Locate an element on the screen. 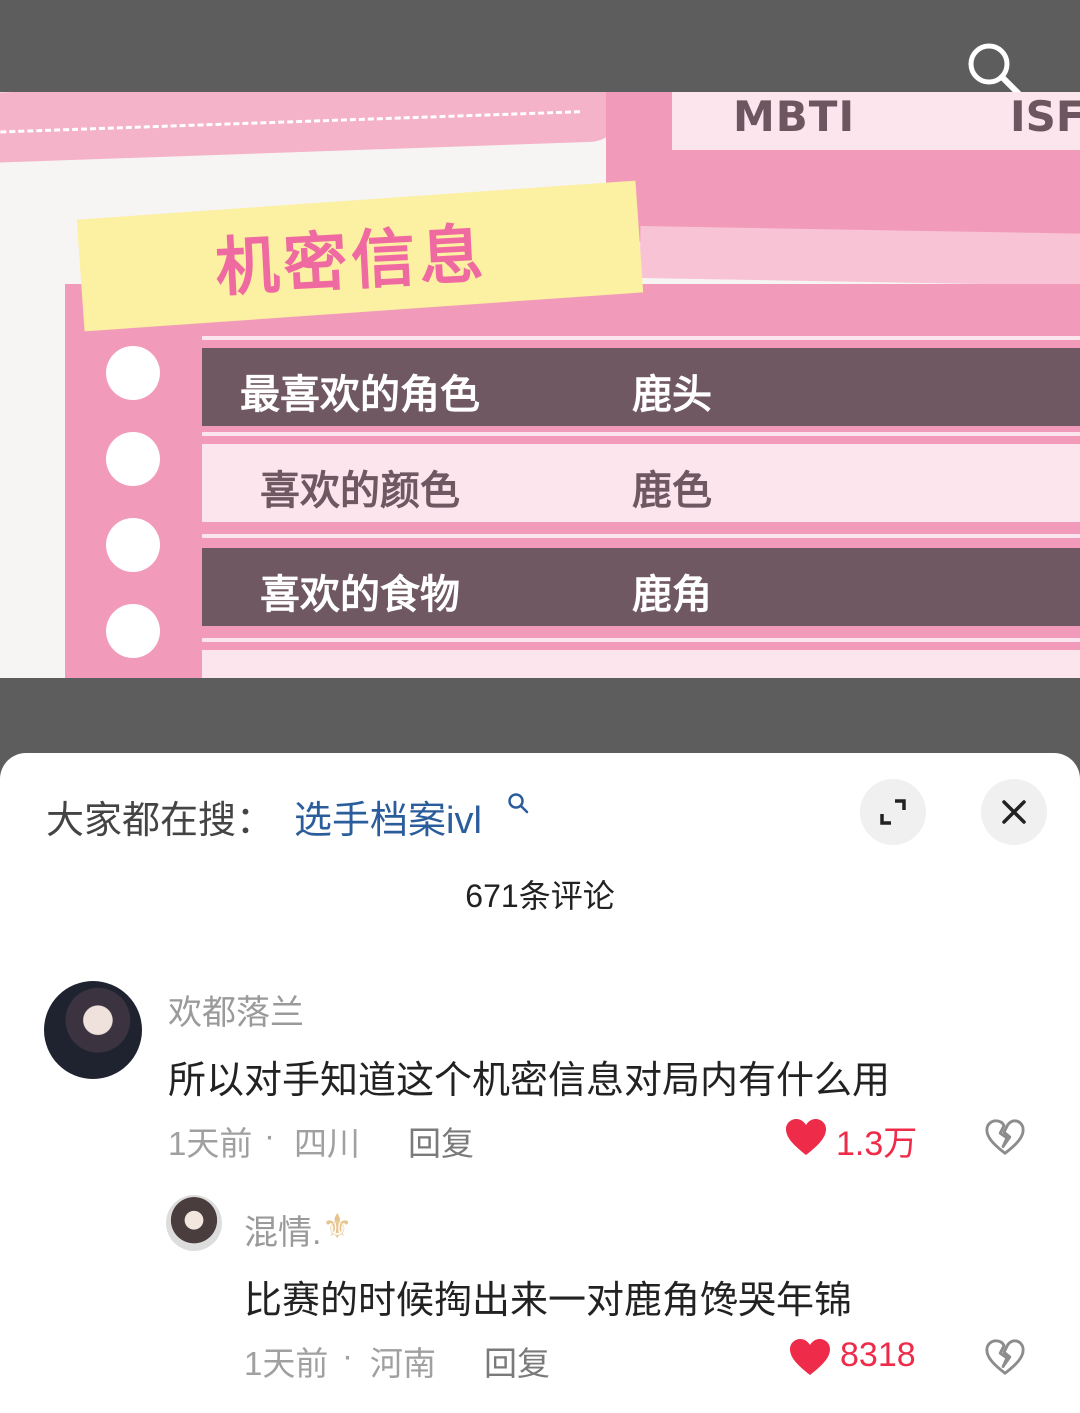  info-value: 鹿角 is located at coordinates (672, 595).